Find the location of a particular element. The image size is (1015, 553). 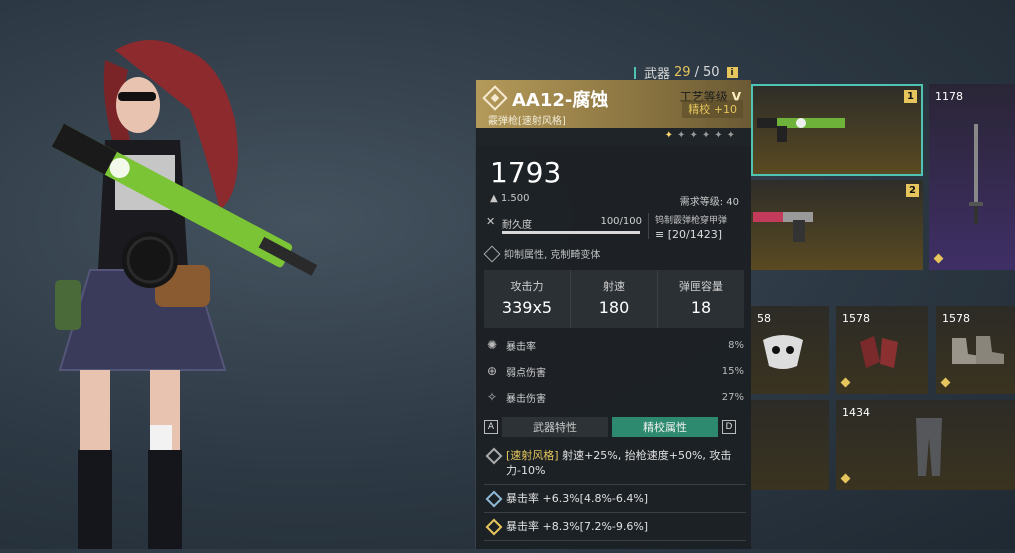

star-rating: ✦✦✦✦✦✦ is located at coordinates (702, 135).